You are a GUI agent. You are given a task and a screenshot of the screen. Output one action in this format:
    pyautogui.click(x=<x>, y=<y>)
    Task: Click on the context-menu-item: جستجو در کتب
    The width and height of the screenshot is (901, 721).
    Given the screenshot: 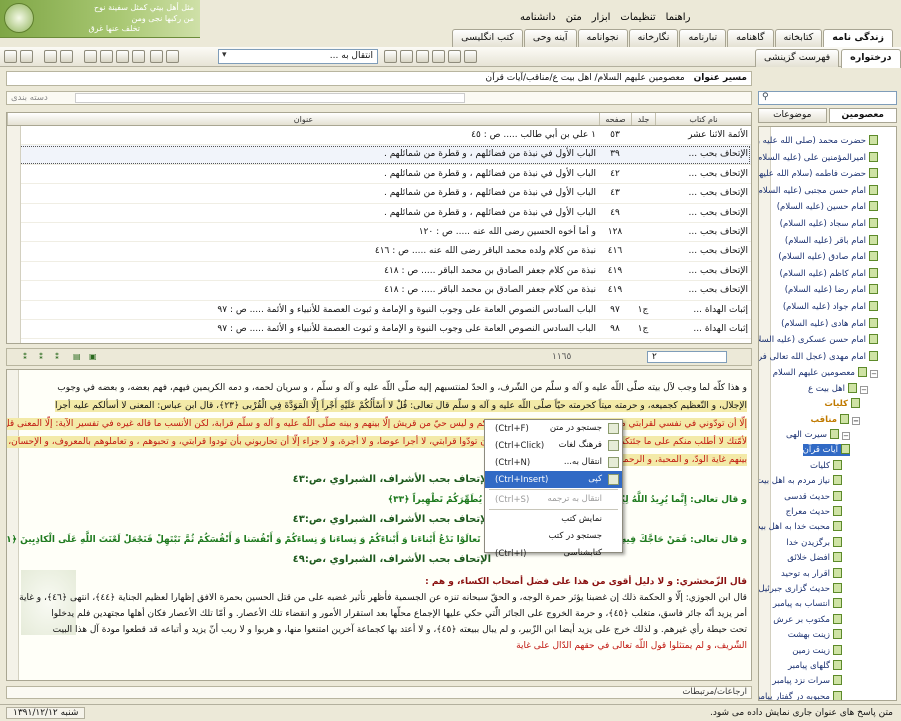 What is the action you would take?
    pyautogui.click(x=553, y=536)
    